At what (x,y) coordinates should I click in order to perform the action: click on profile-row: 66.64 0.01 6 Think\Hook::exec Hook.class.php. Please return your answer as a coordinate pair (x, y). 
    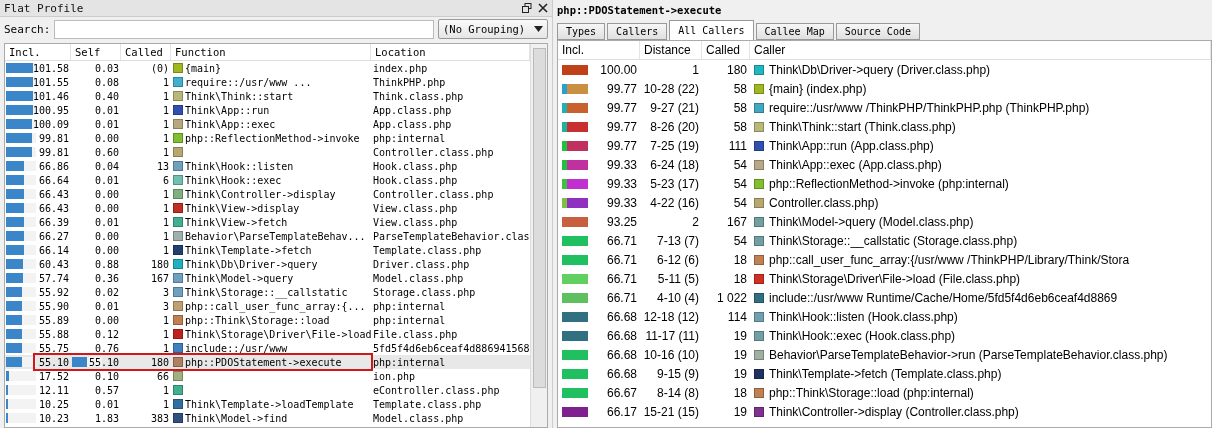
    Looking at the image, I should click on (267, 180).